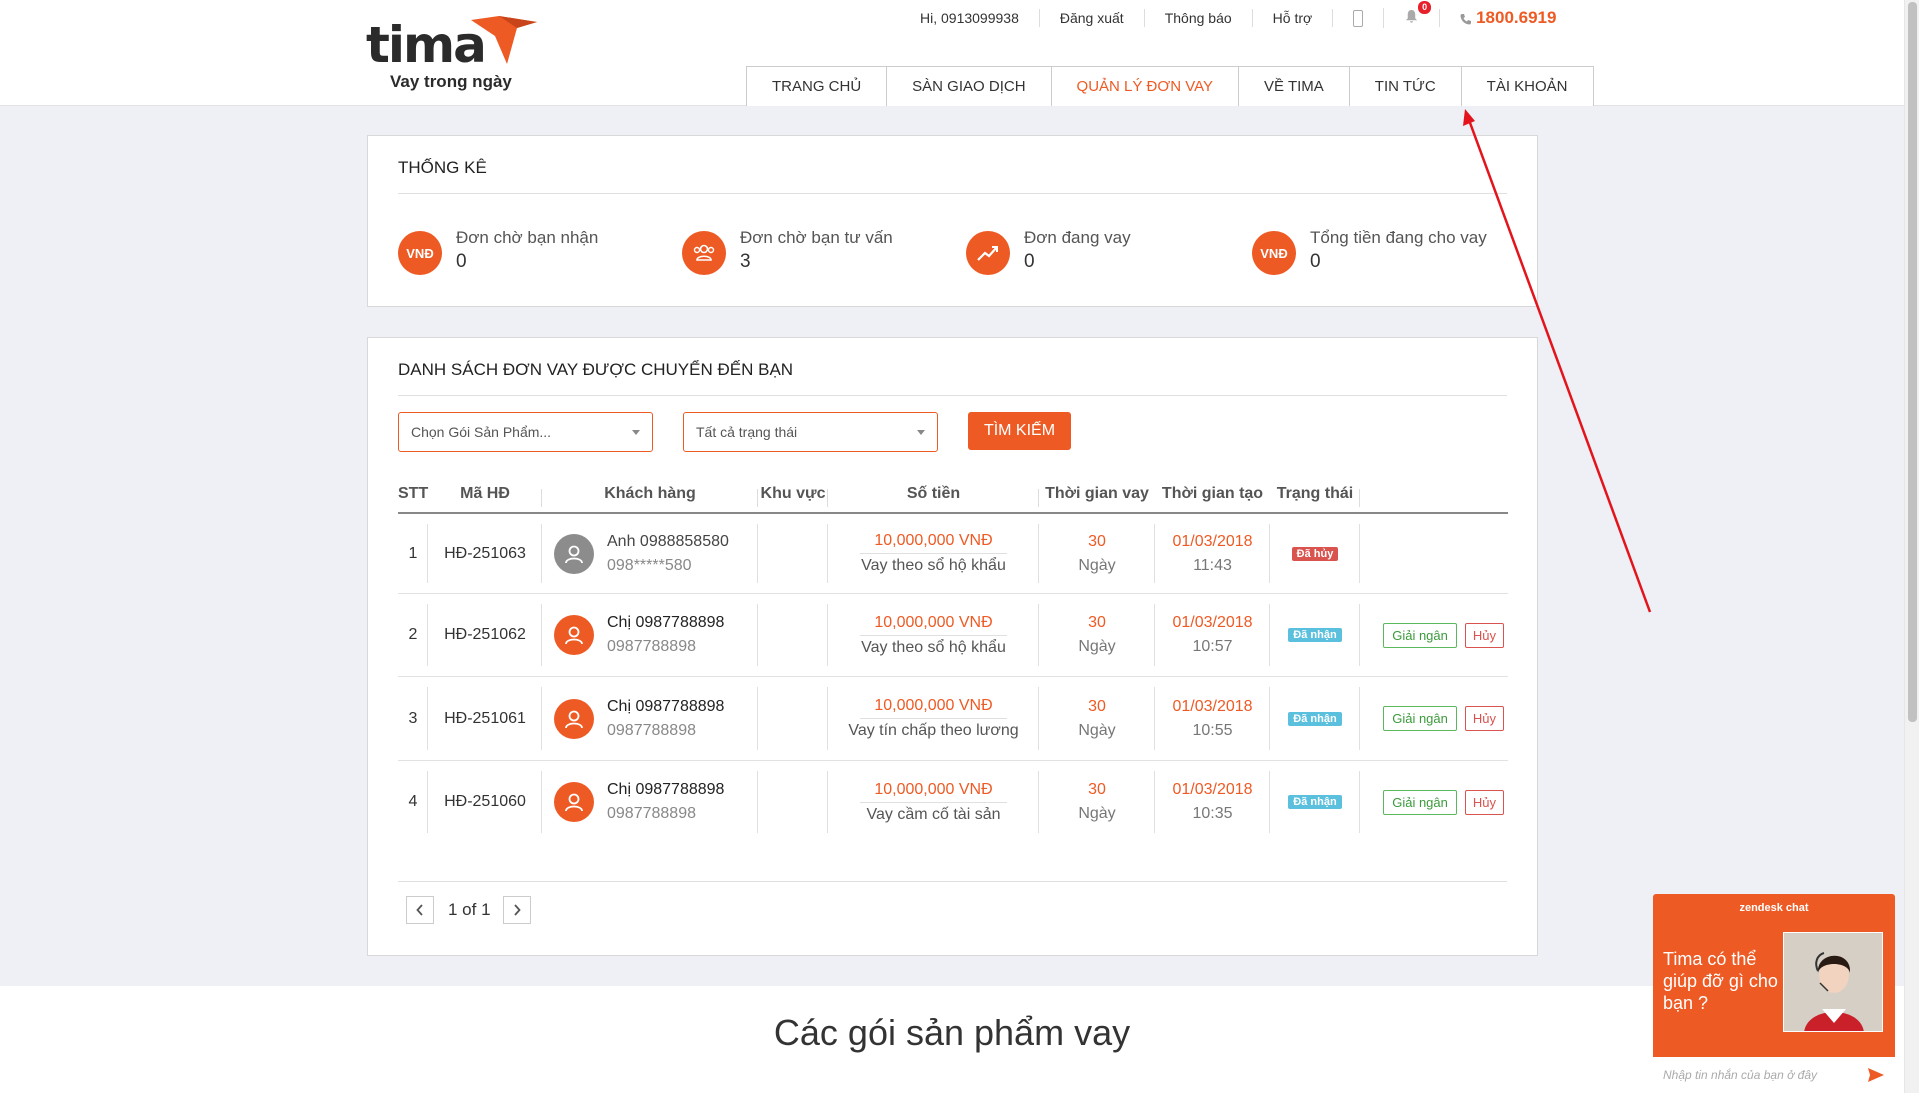 The height and width of the screenshot is (1093, 1919). I want to click on mobile-app-link, so click(1357, 18).